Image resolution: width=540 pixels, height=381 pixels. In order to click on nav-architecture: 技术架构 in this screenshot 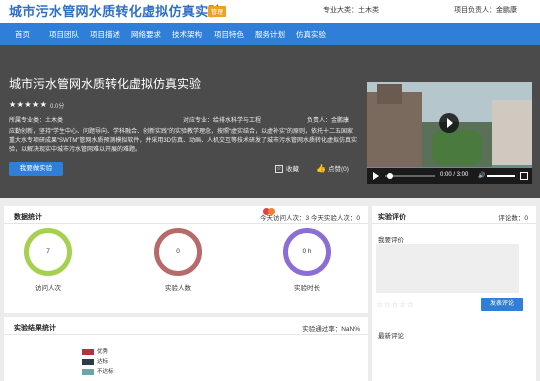, I will do `click(187, 34)`.